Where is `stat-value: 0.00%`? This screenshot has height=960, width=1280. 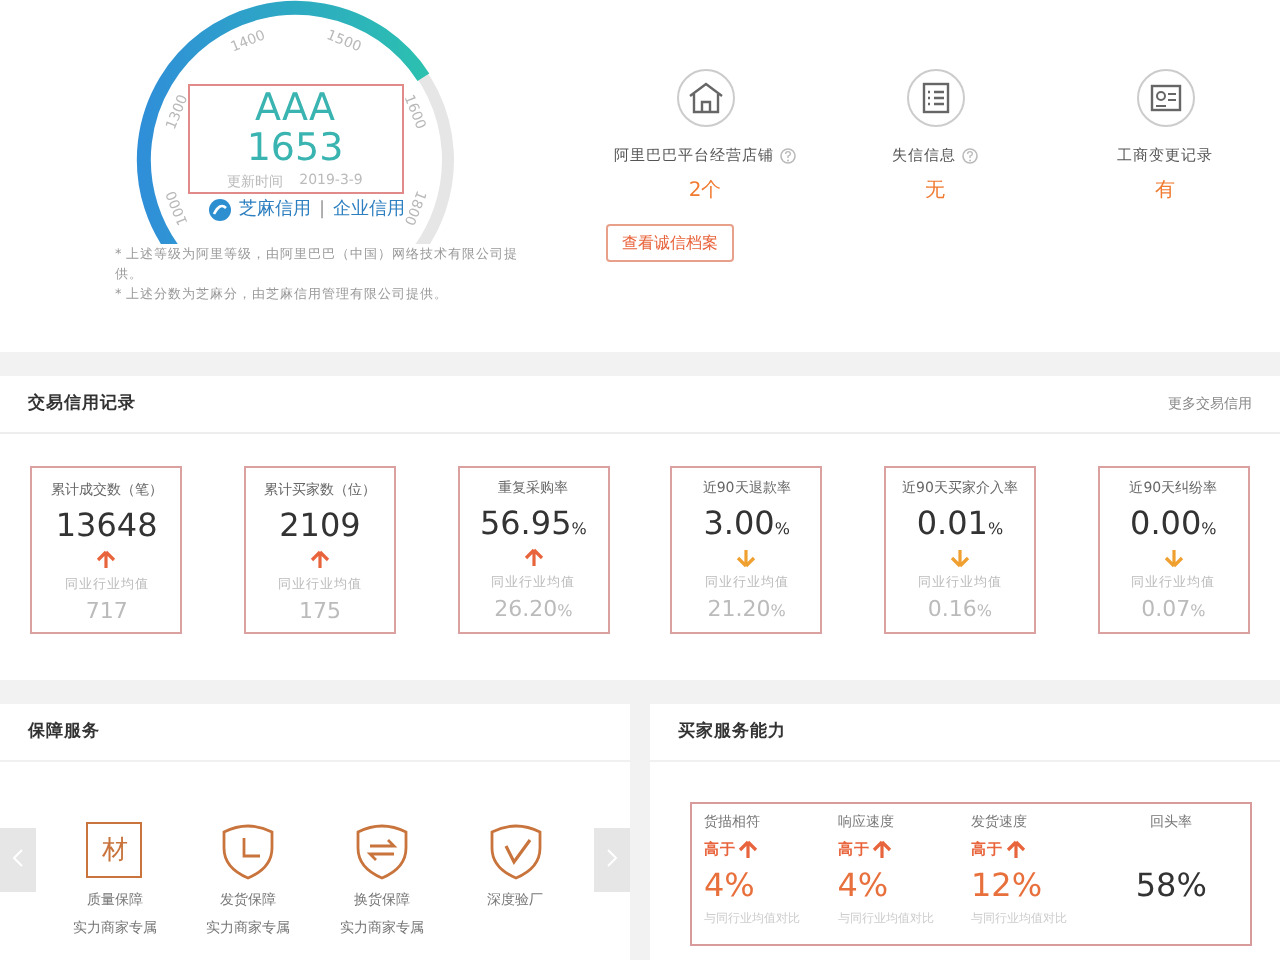 stat-value: 0.00% is located at coordinates (1173, 523).